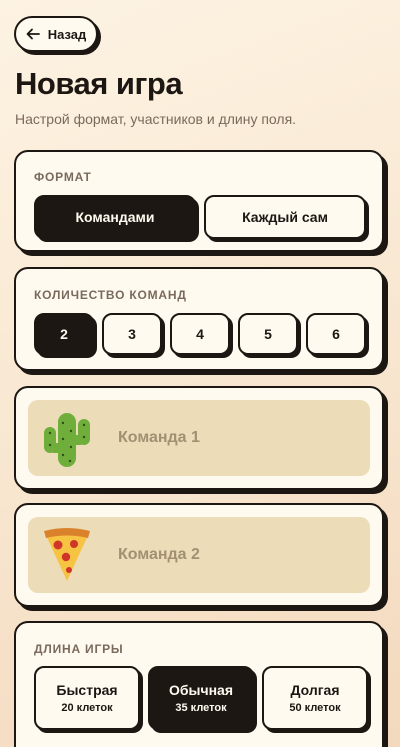 This screenshot has width=400, height=747. I want to click on format-option-label: Каждый сам, so click(285, 217).